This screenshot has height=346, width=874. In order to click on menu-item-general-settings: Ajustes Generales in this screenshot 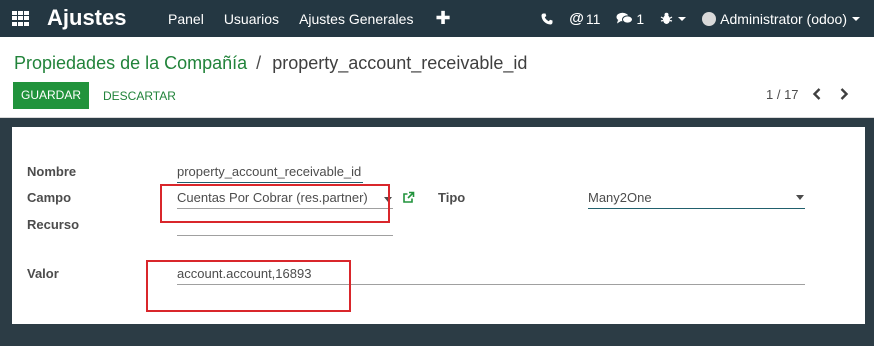, I will do `click(356, 19)`.